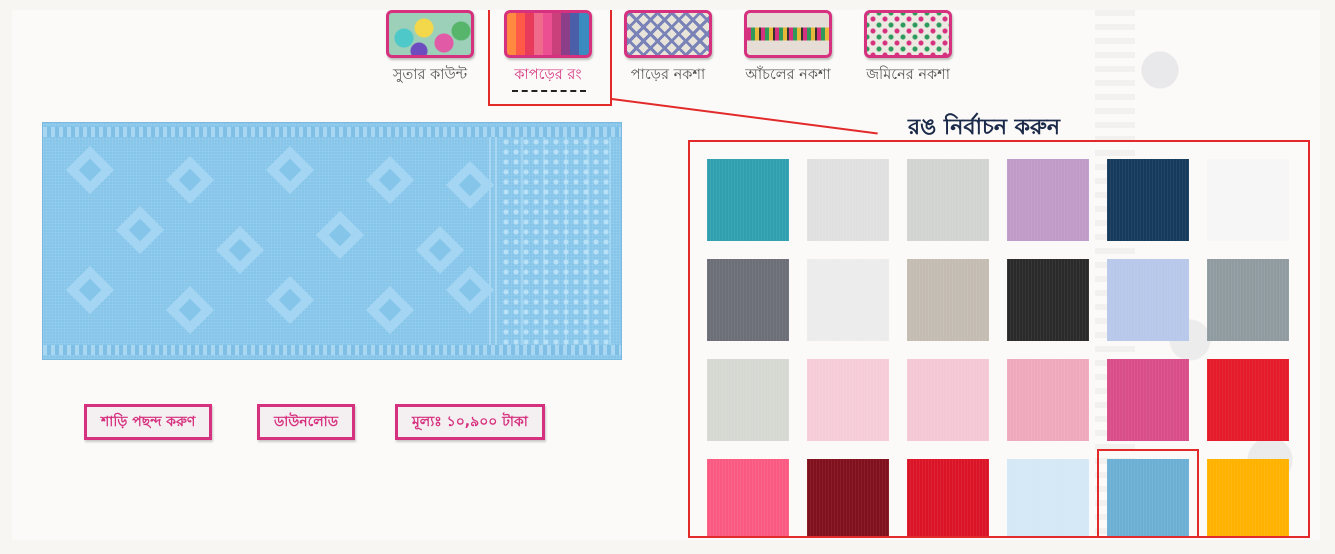  I want to click on tab-fabric: কাপড়ের রং, so click(548, 51).